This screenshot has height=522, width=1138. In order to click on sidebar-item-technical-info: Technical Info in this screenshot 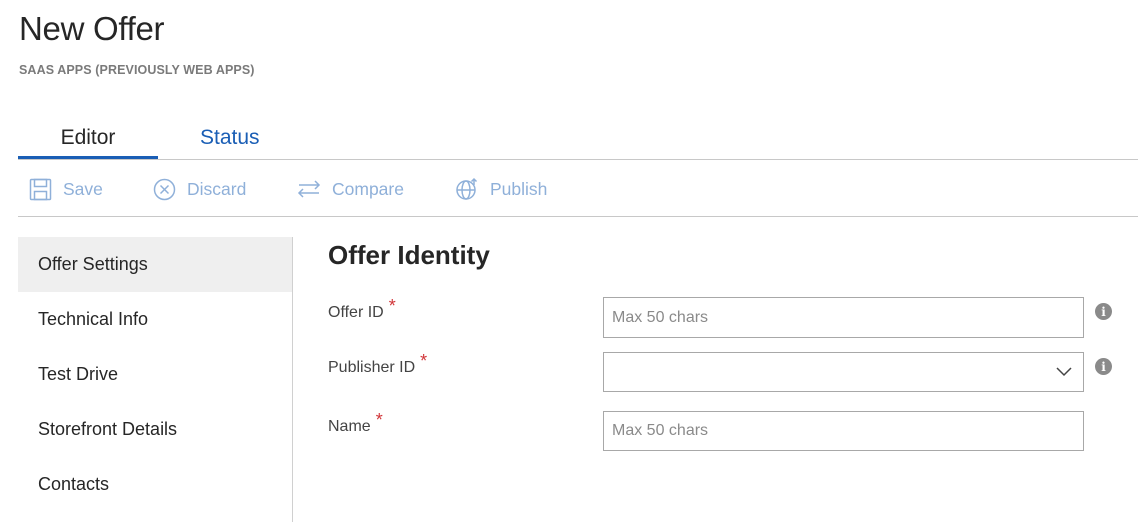, I will do `click(155, 319)`.